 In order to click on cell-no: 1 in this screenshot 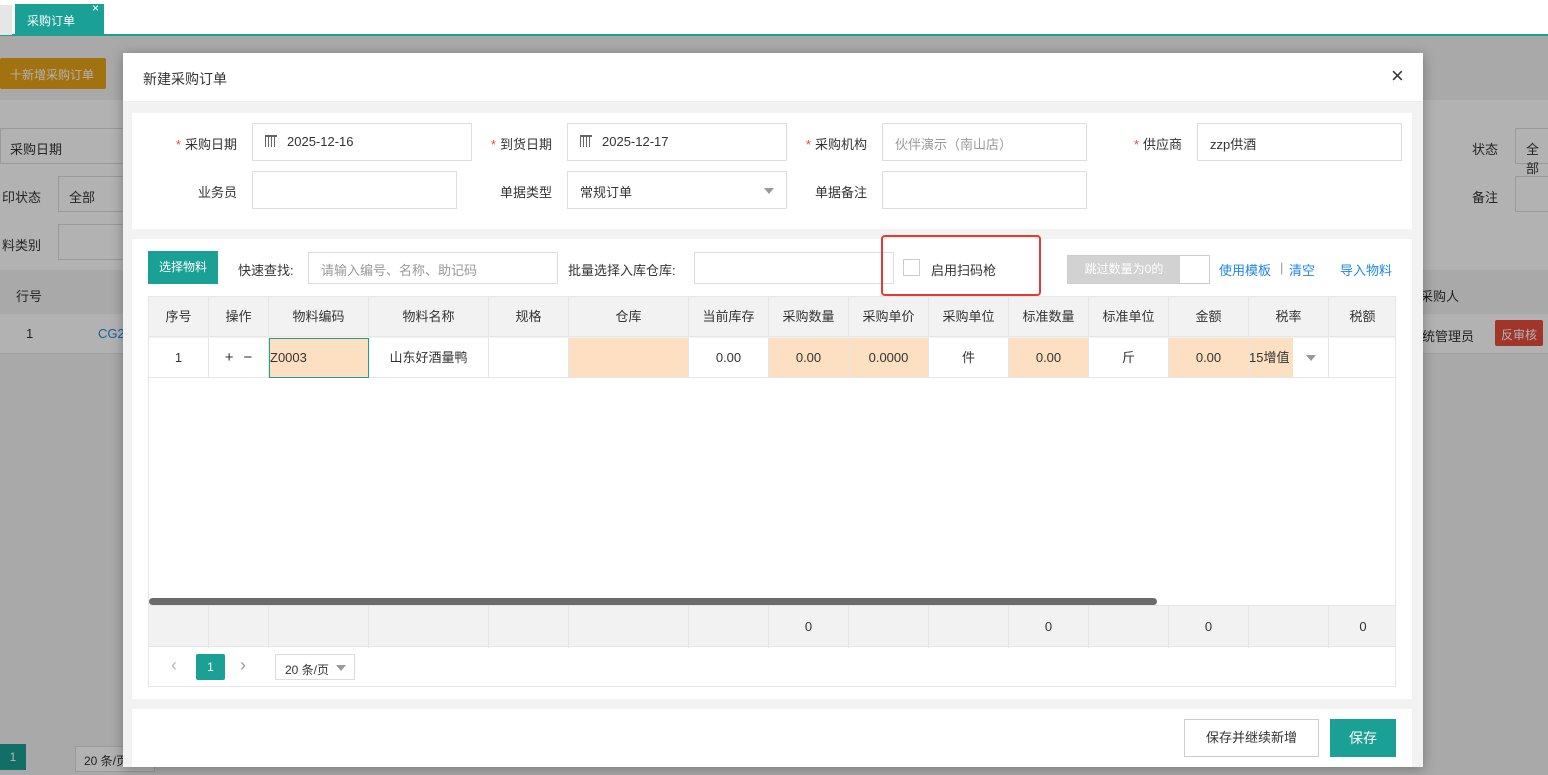, I will do `click(179, 358)`.